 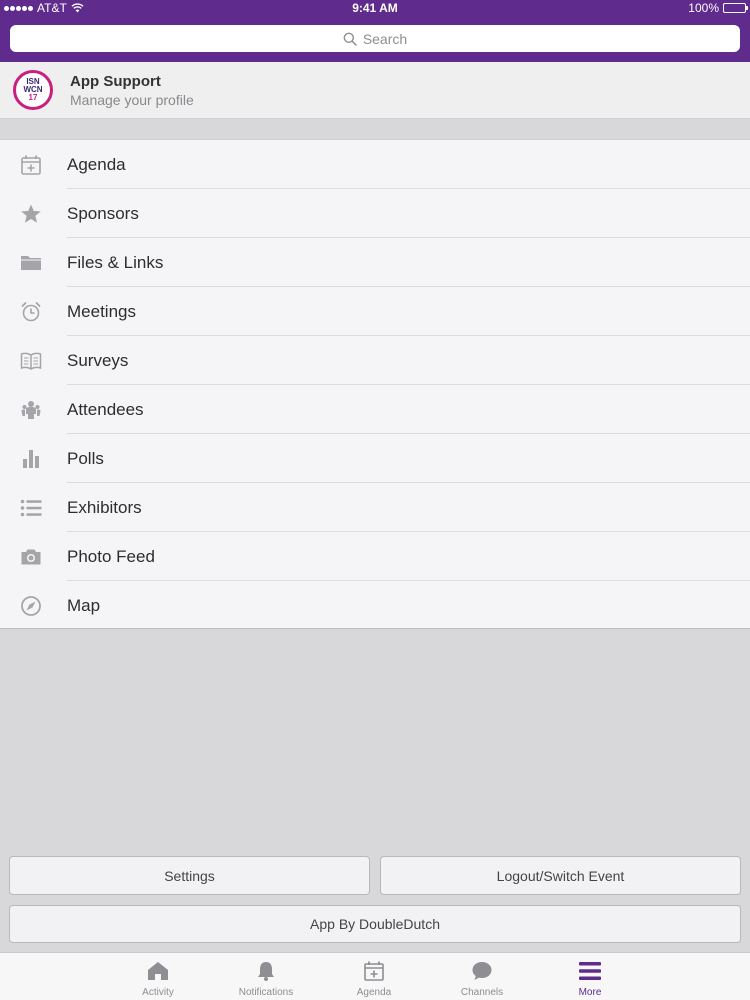 I want to click on tab-label: Channels, so click(x=482, y=992).